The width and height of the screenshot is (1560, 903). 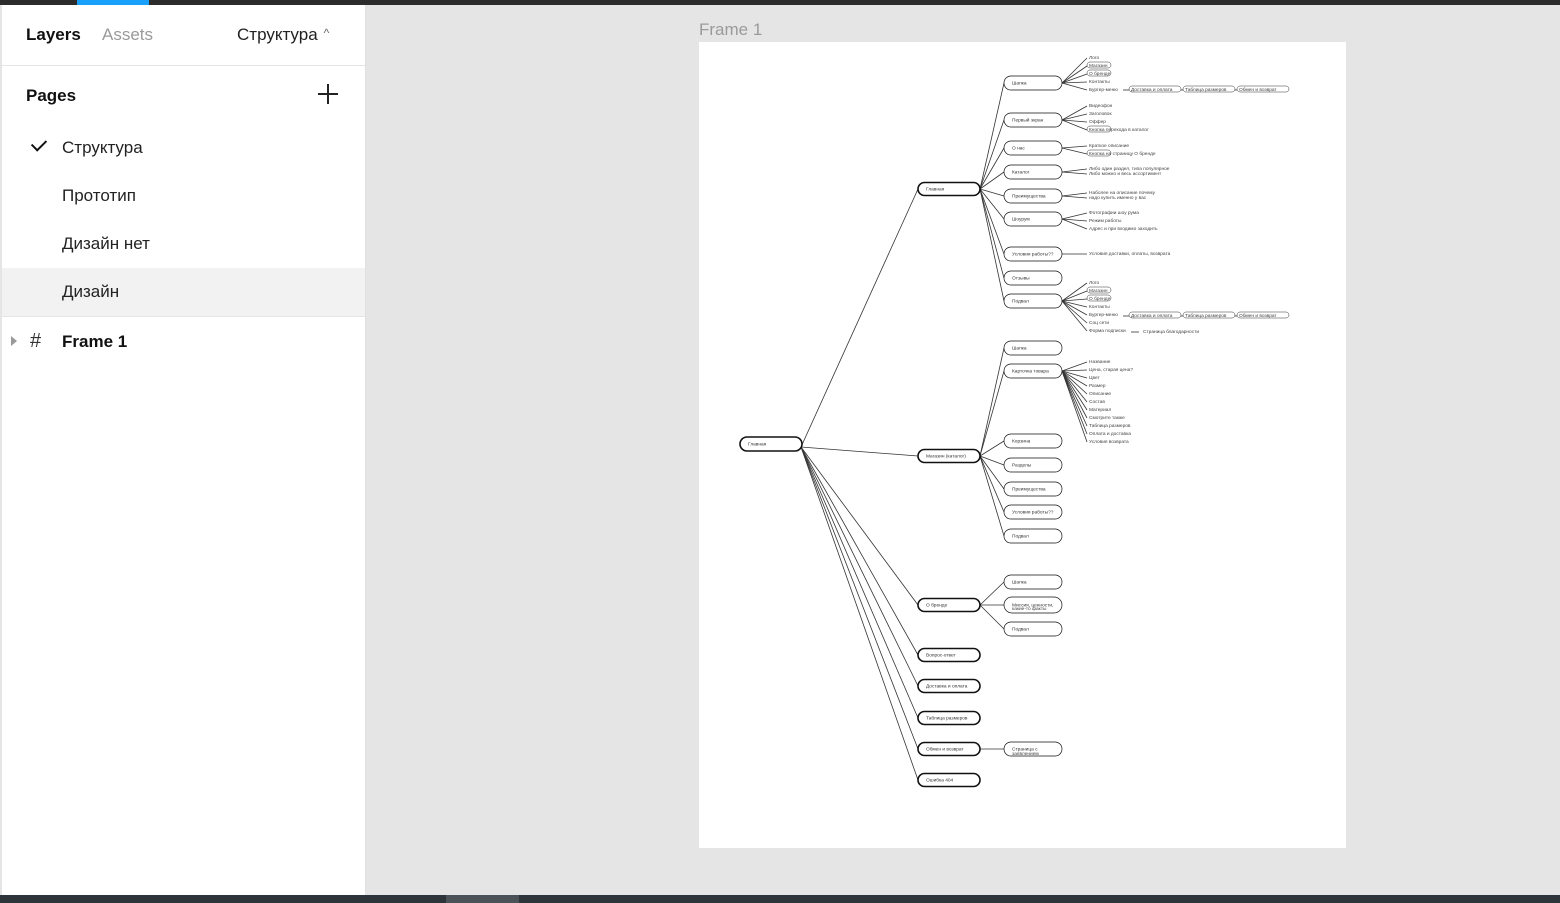 I want to click on node-home-section: О нас, so click(x=1033, y=148).